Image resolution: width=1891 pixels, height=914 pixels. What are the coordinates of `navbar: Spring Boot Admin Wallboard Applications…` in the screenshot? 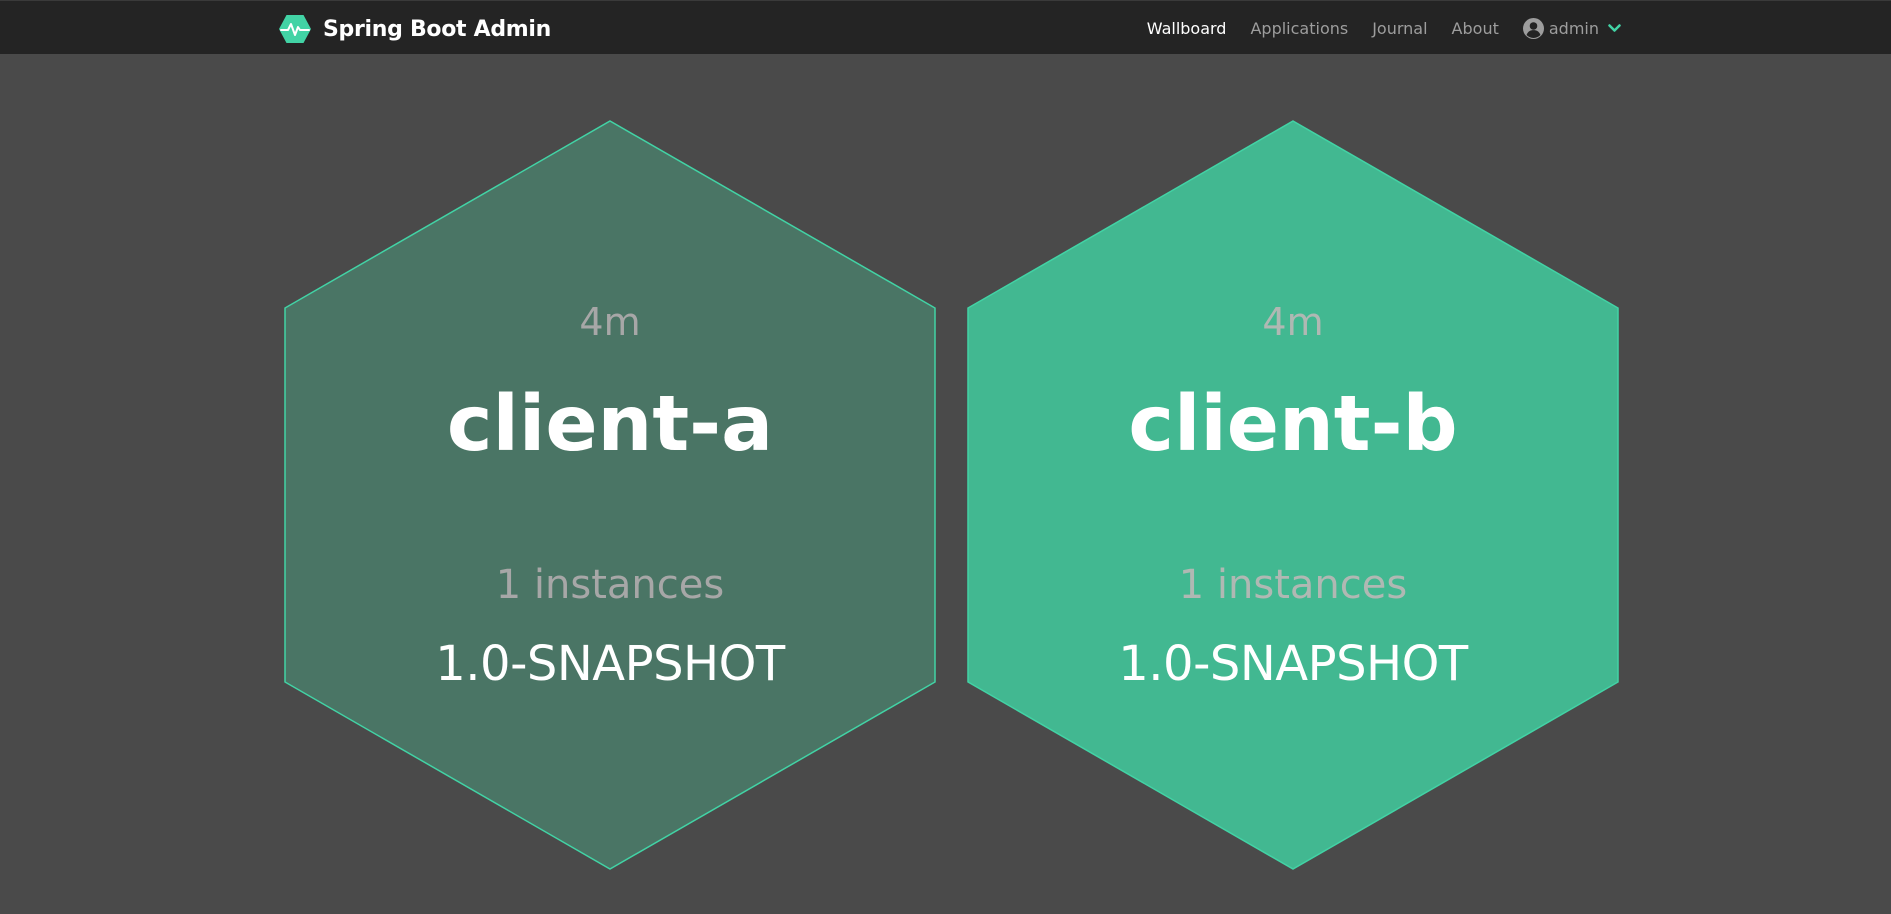 It's located at (945, 27).